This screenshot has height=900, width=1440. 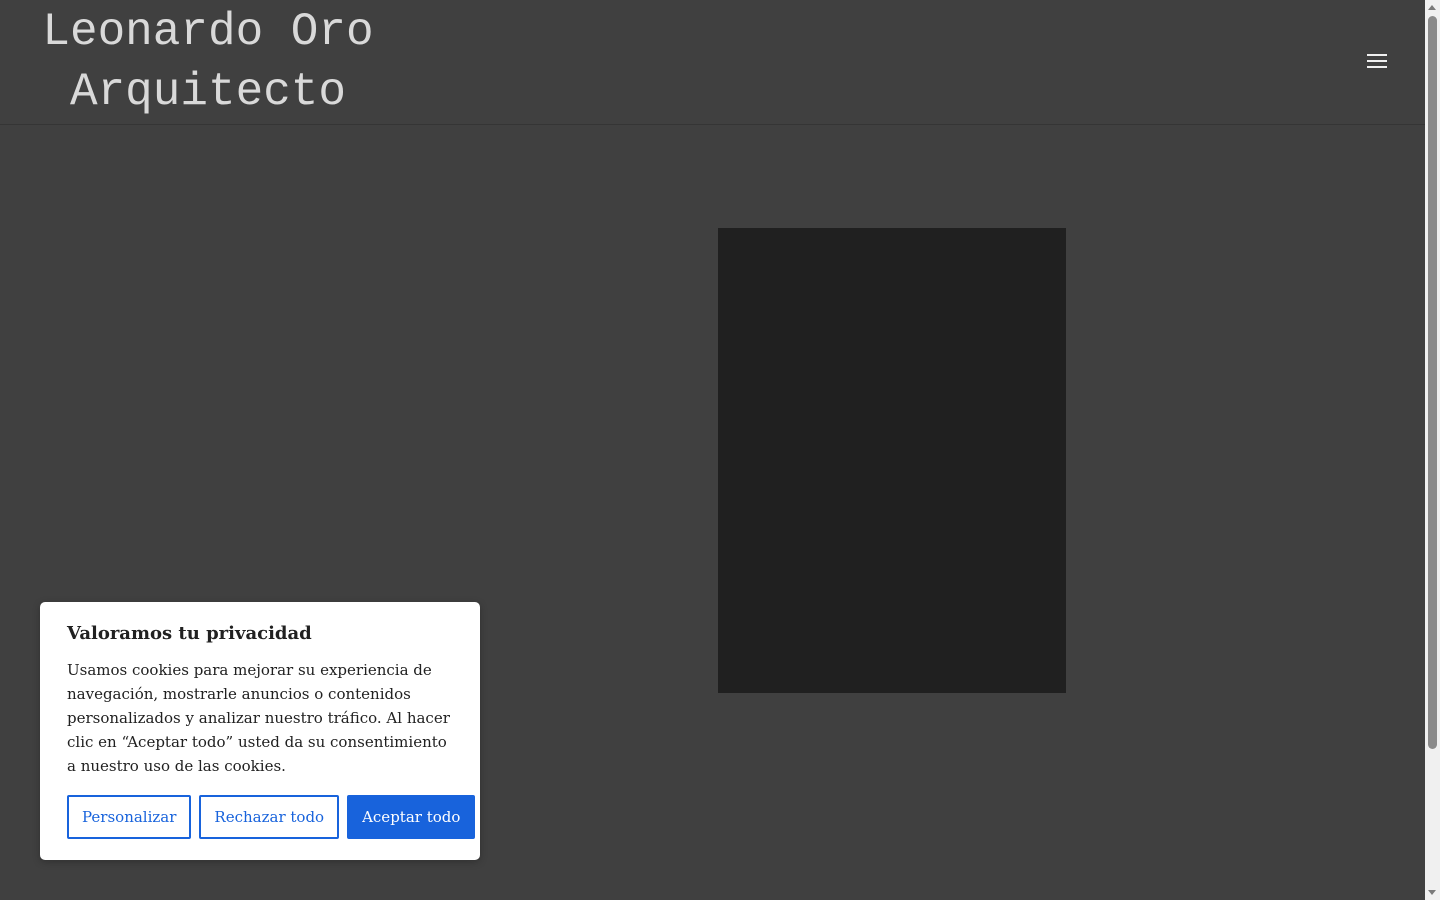 I want to click on site-title-line-2: Arquitecto, so click(x=208, y=92).